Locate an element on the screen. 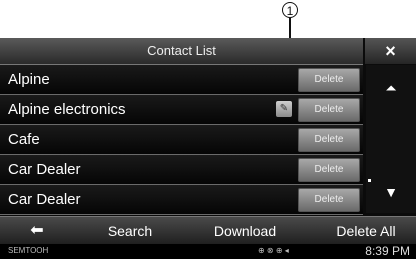  edit-icon: ✎ is located at coordinates (284, 109).